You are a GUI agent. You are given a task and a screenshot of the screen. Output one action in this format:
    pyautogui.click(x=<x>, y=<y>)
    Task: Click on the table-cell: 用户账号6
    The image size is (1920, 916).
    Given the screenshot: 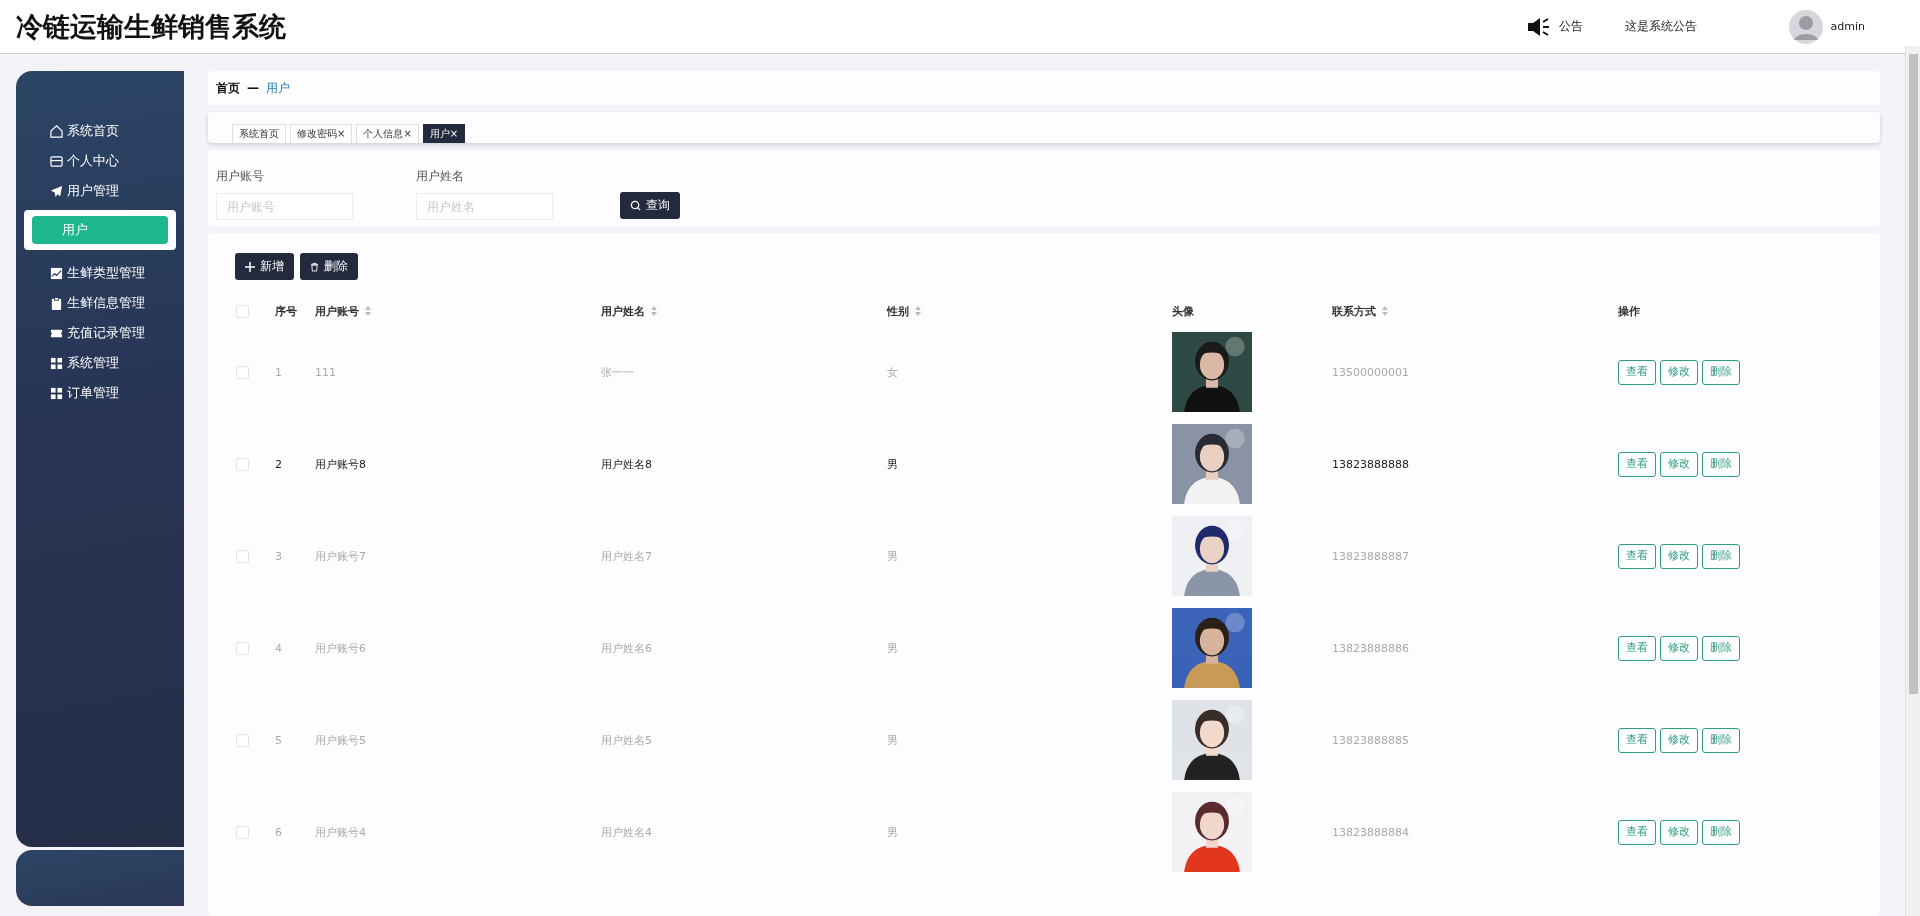 What is the action you would take?
    pyautogui.click(x=340, y=648)
    